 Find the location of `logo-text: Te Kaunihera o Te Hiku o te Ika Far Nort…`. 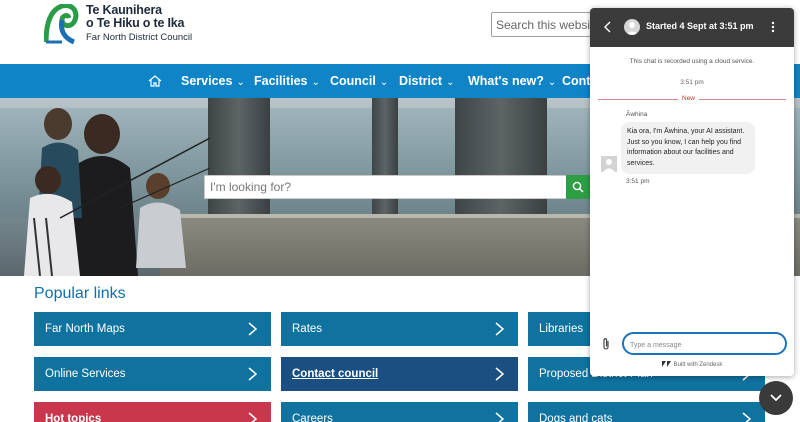

logo-text: Te Kaunihera o Te Hiku o te Ika Far Nort… is located at coordinates (139, 24).